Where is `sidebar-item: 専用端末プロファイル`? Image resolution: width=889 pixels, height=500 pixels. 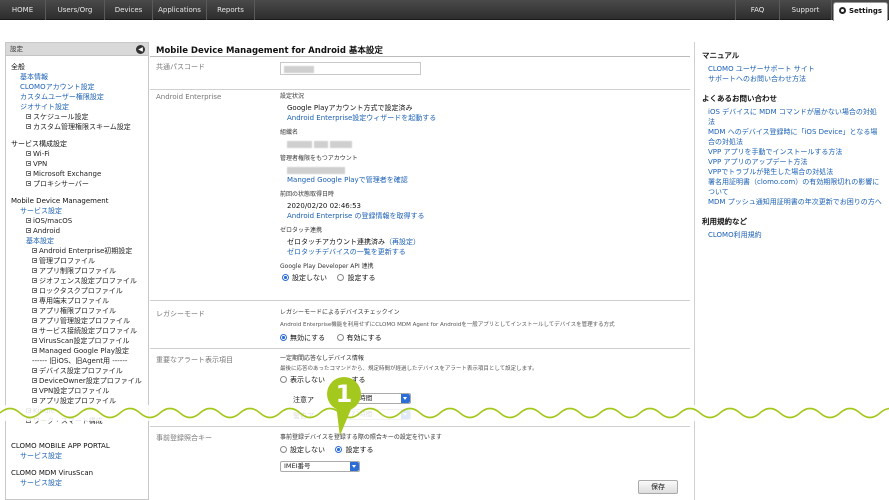 sidebar-item: 専用端末プロファイル is located at coordinates (79, 301).